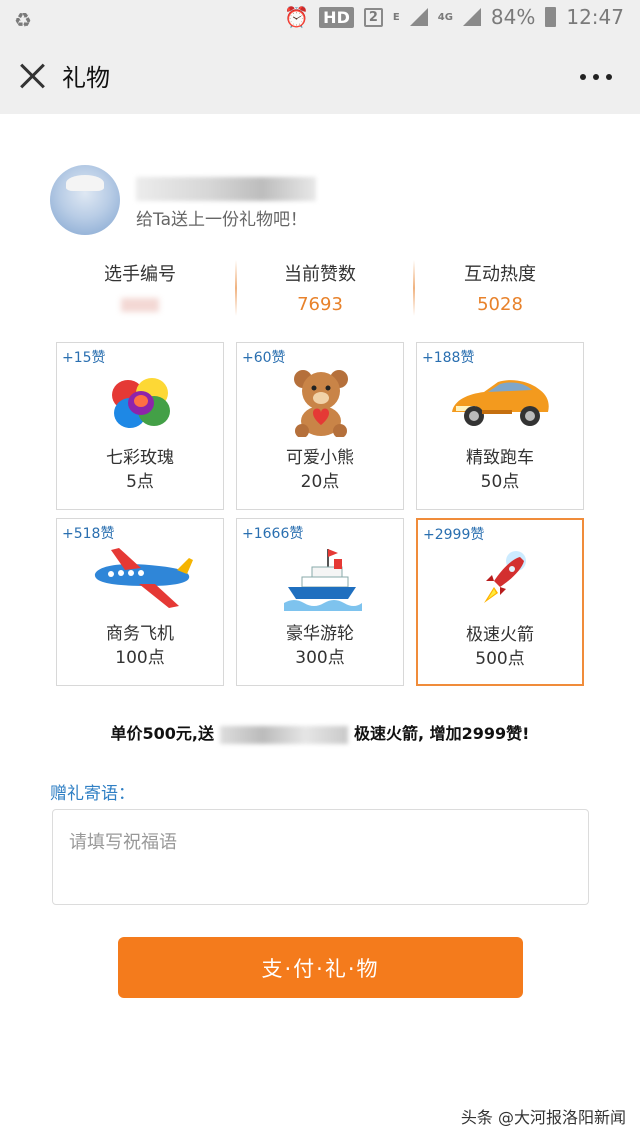  I want to click on stat-value-blurred, so click(140, 305).